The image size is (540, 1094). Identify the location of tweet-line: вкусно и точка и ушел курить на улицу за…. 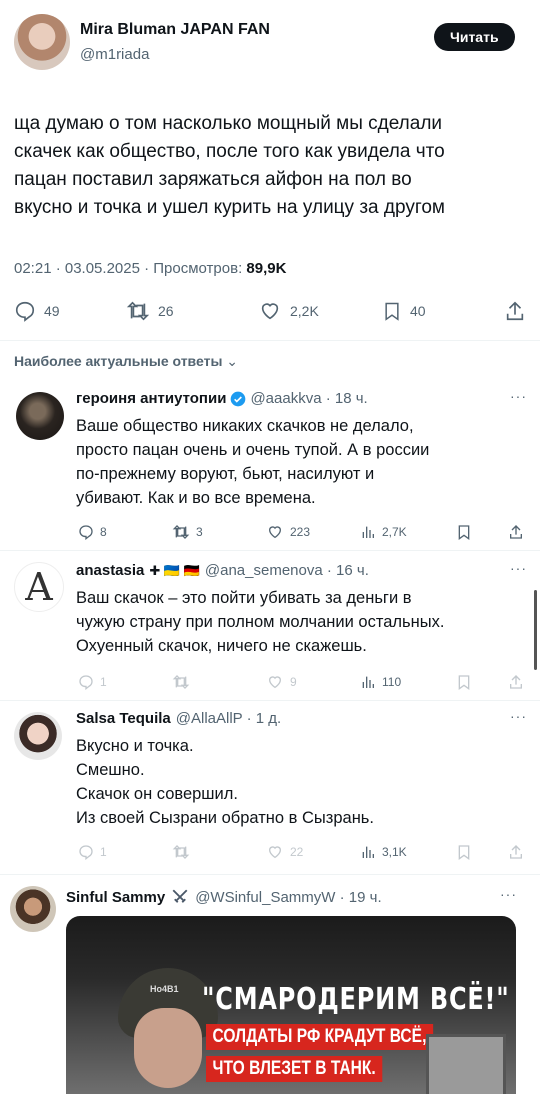
(229, 207).